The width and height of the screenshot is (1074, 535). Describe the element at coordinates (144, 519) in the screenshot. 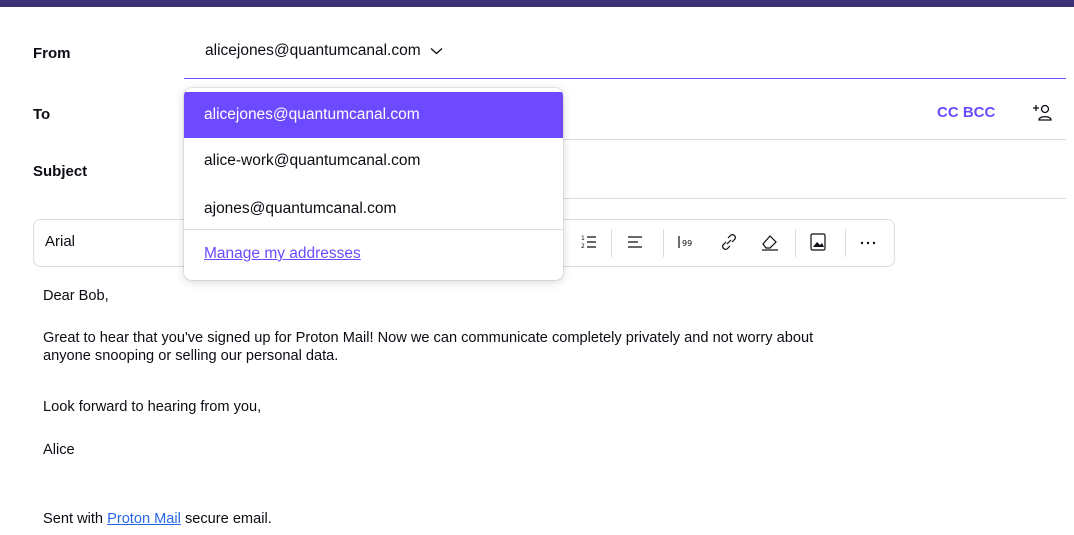

I see `proton-mail-link: Proton Mail` at that location.